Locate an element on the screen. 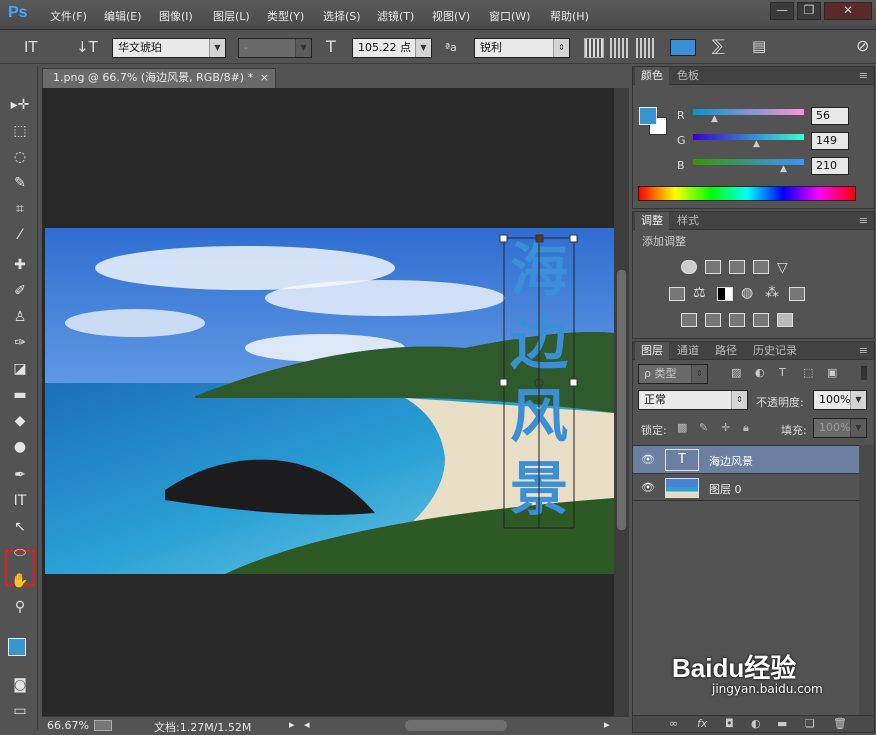 This screenshot has height=735, width=876. eraser-tool-icon: ◪ is located at coordinates (20, 369).